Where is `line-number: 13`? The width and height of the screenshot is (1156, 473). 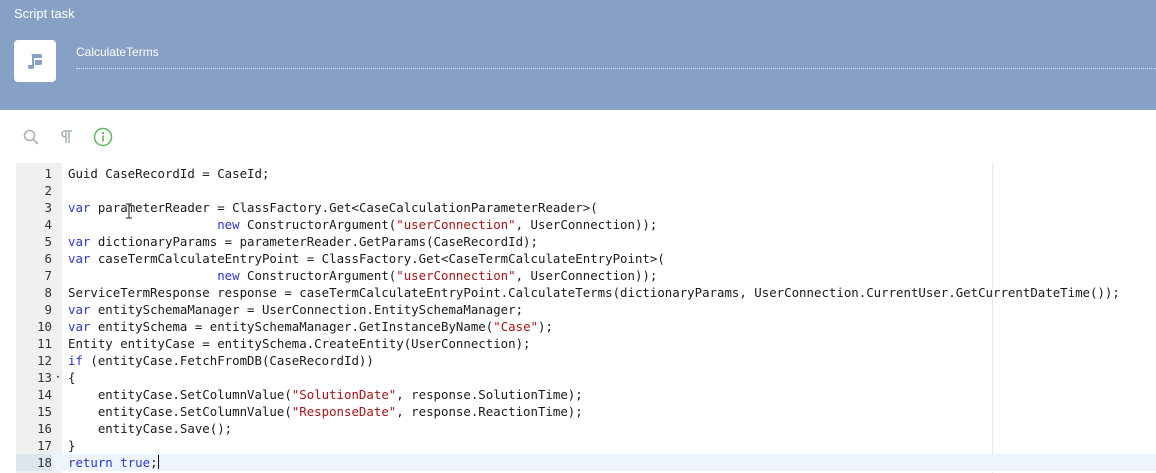 line-number: 13 is located at coordinates (44, 377).